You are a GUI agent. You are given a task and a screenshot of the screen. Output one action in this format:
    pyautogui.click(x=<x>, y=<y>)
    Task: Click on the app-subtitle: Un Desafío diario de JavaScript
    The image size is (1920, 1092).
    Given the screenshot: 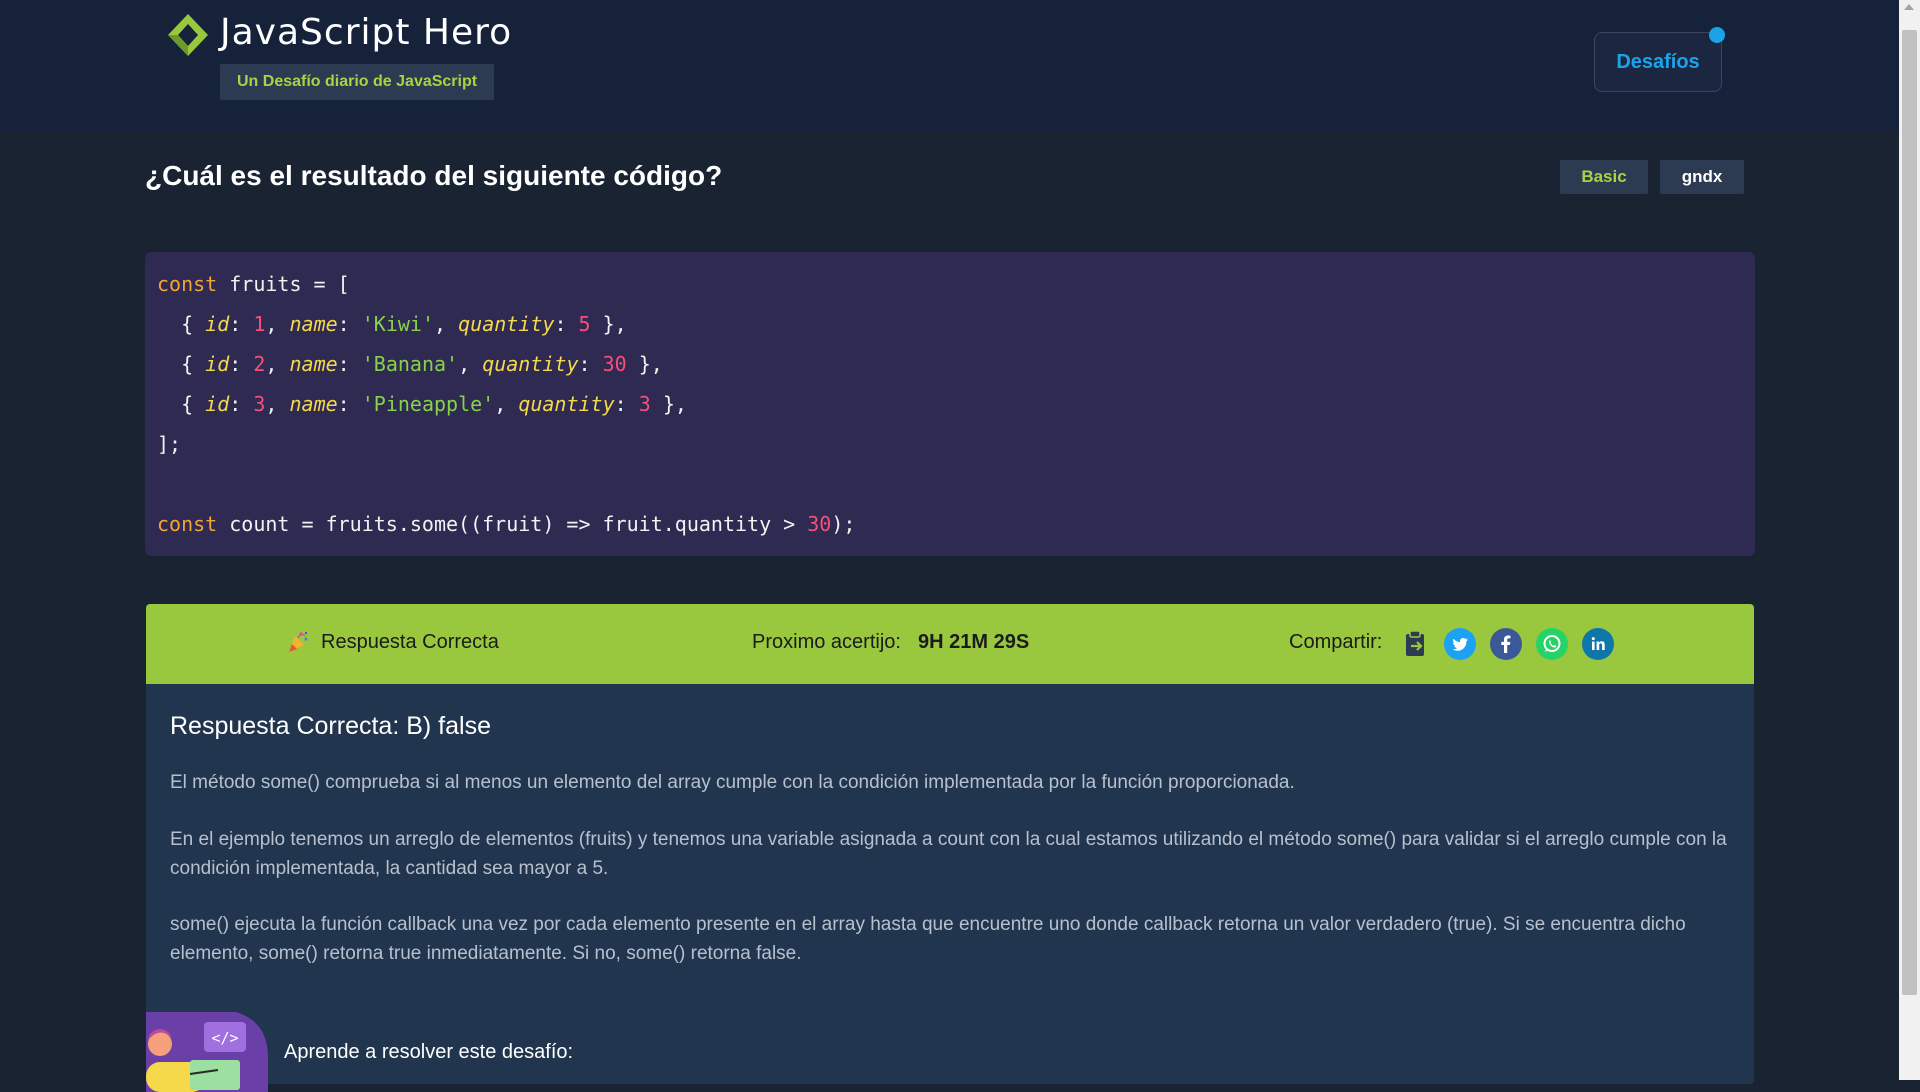 What is the action you would take?
    pyautogui.click(x=357, y=82)
    